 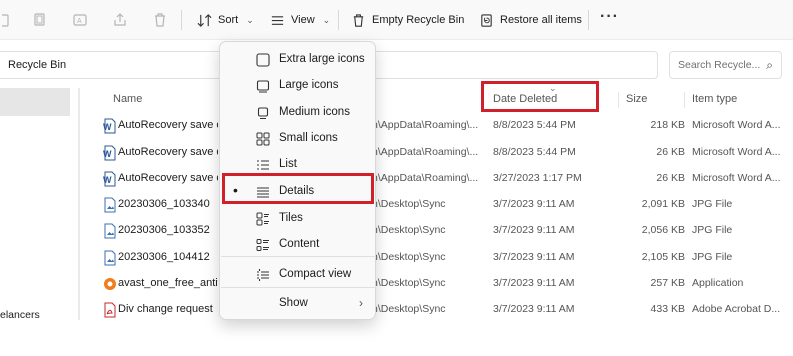 I want to click on file-size: 218 KB, so click(x=667, y=125).